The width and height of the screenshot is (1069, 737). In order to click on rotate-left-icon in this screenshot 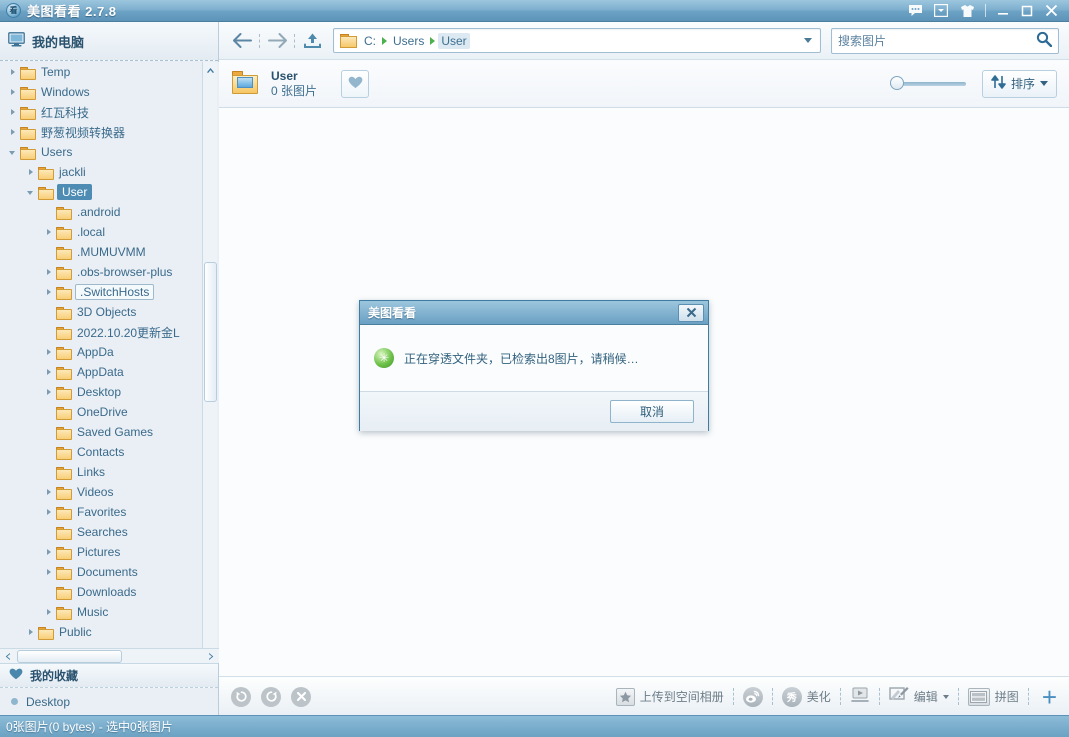, I will do `click(241, 696)`.